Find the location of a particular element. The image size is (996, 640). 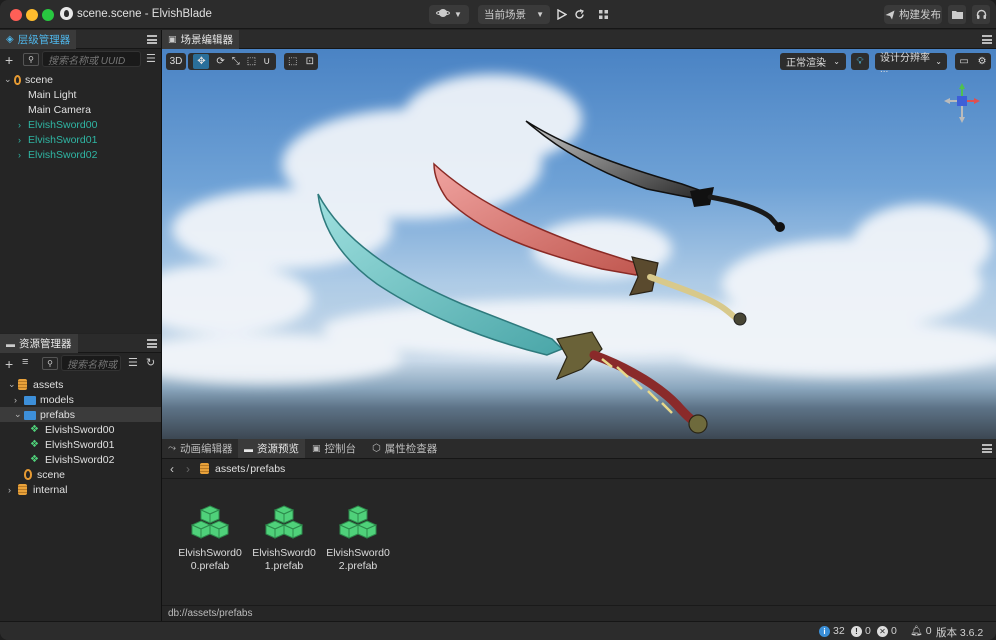

notification-count: 🔔︎ 0 is located at coordinates (921, 631).